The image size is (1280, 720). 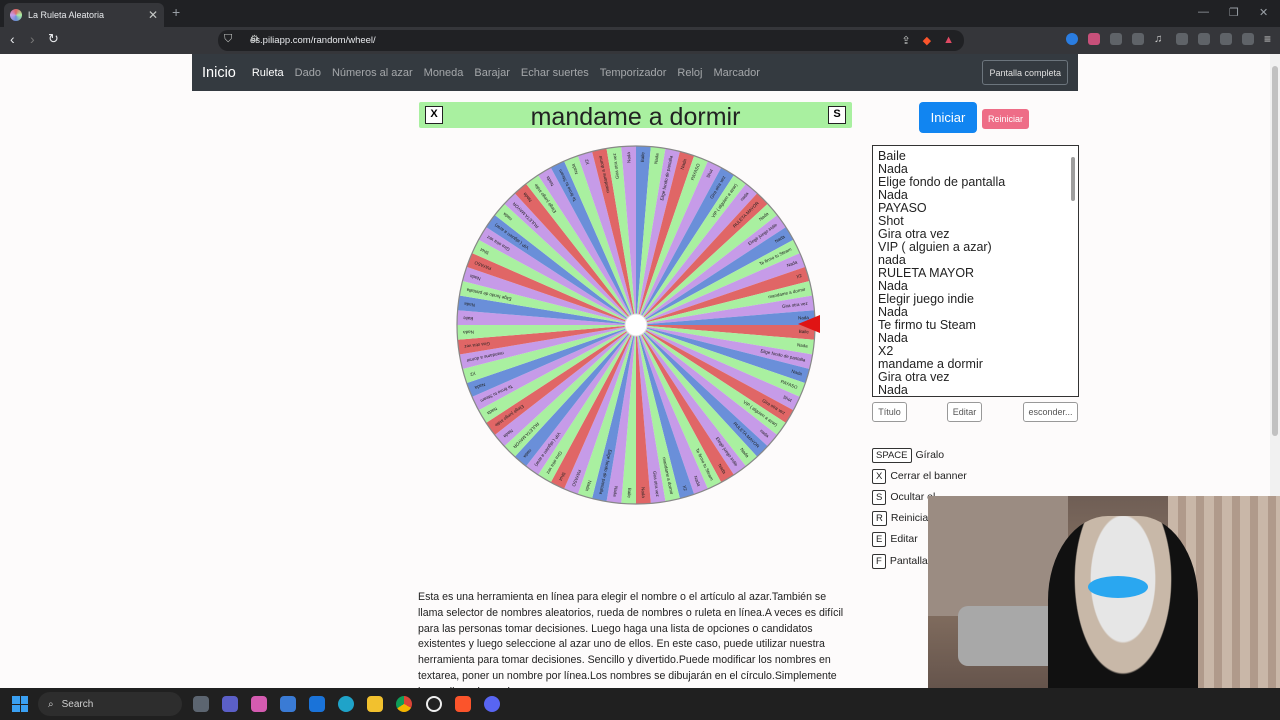 I want to click on share-icon: ⇪, so click(x=905, y=40).